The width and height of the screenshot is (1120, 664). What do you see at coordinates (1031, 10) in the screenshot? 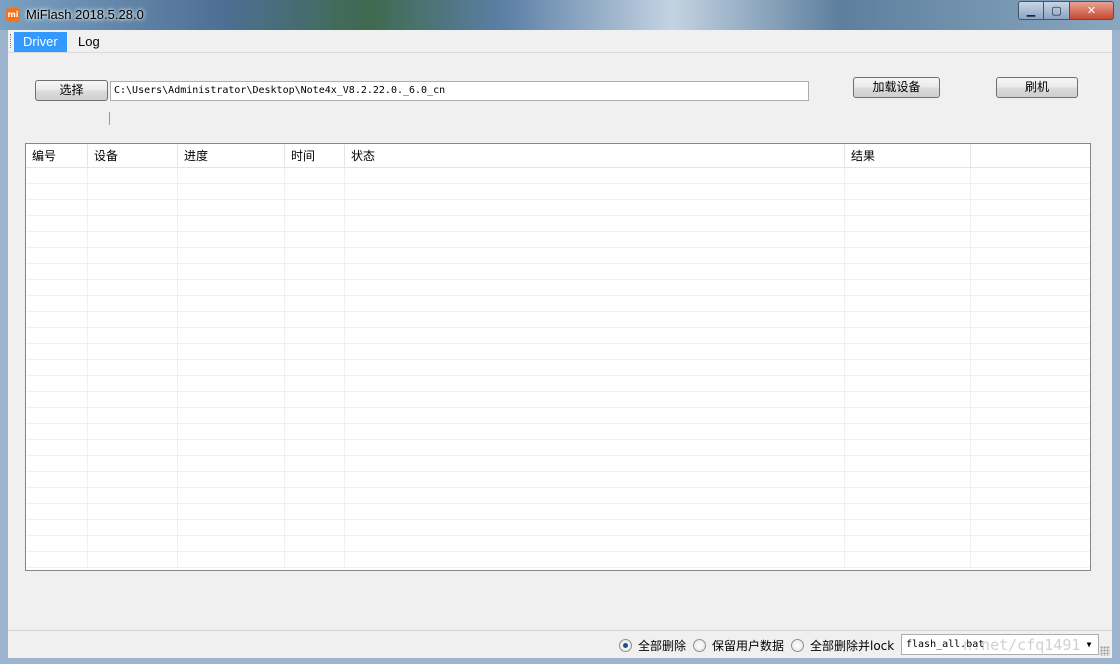
I see `minimize-button: ▁` at bounding box center [1031, 10].